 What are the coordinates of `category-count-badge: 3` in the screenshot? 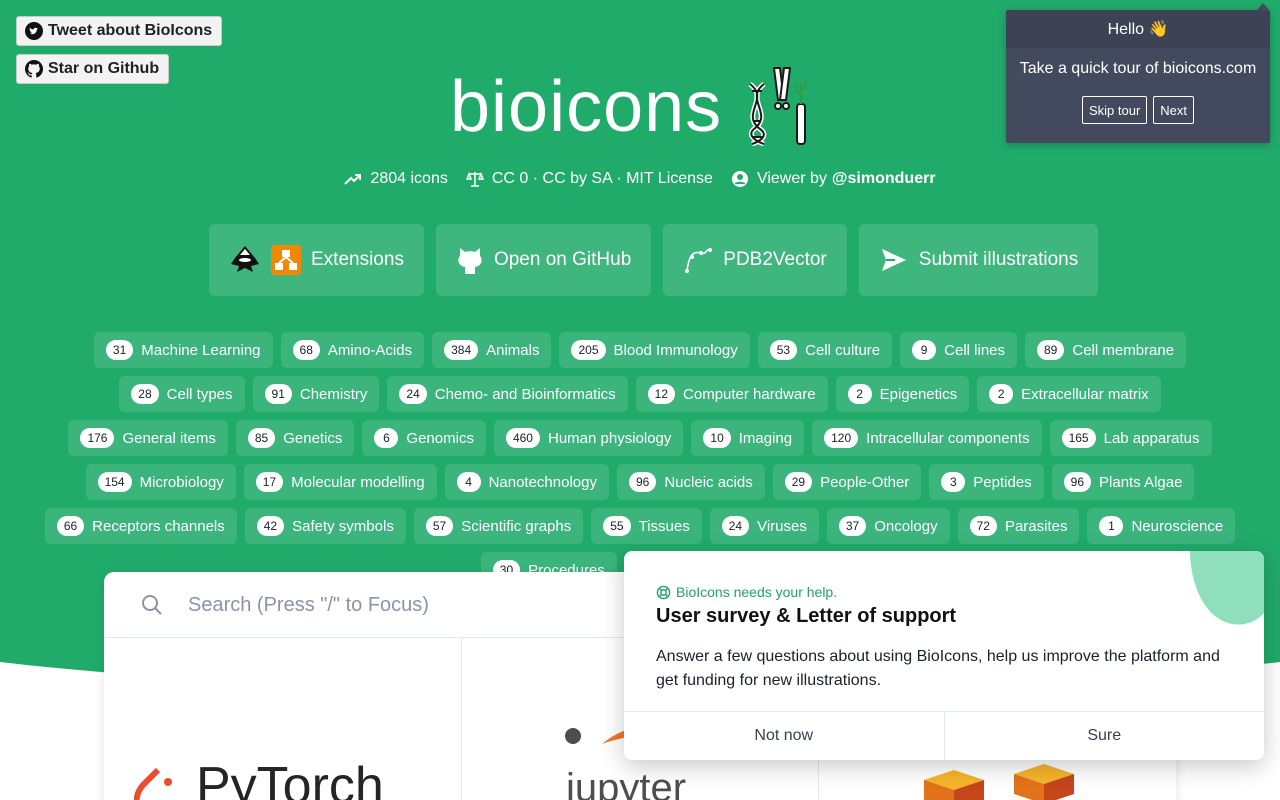 It's located at (953, 482).